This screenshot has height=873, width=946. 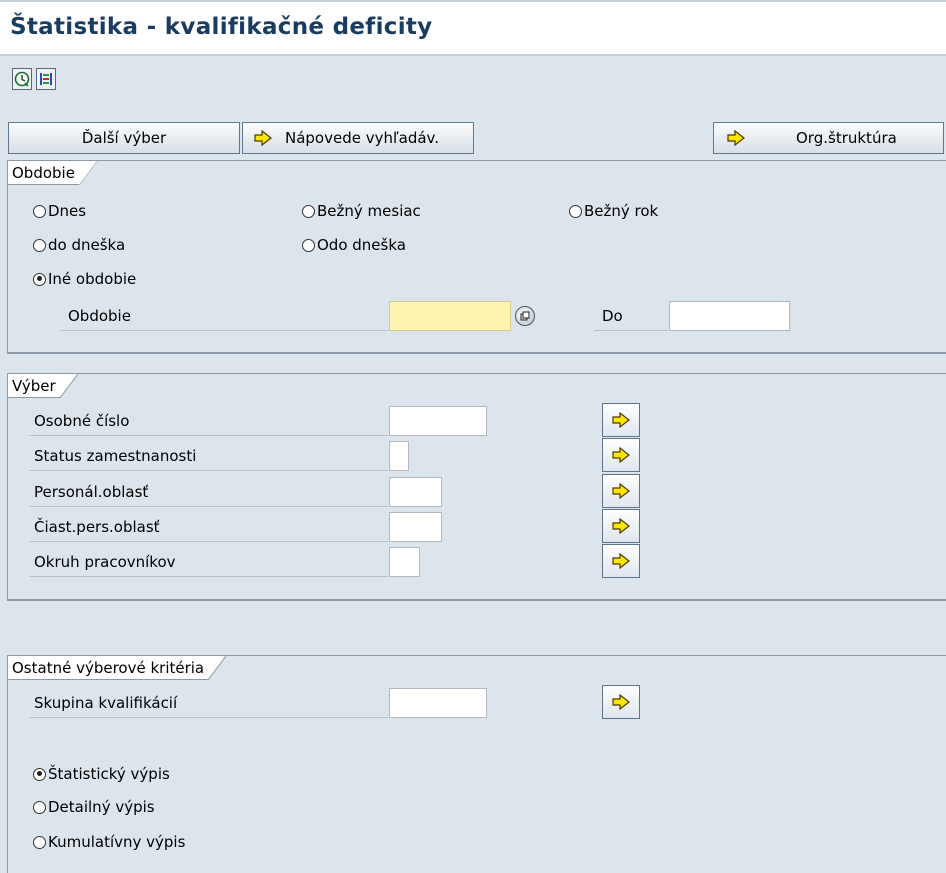 What do you see at coordinates (399, 456) in the screenshot?
I see `employment-status-input` at bounding box center [399, 456].